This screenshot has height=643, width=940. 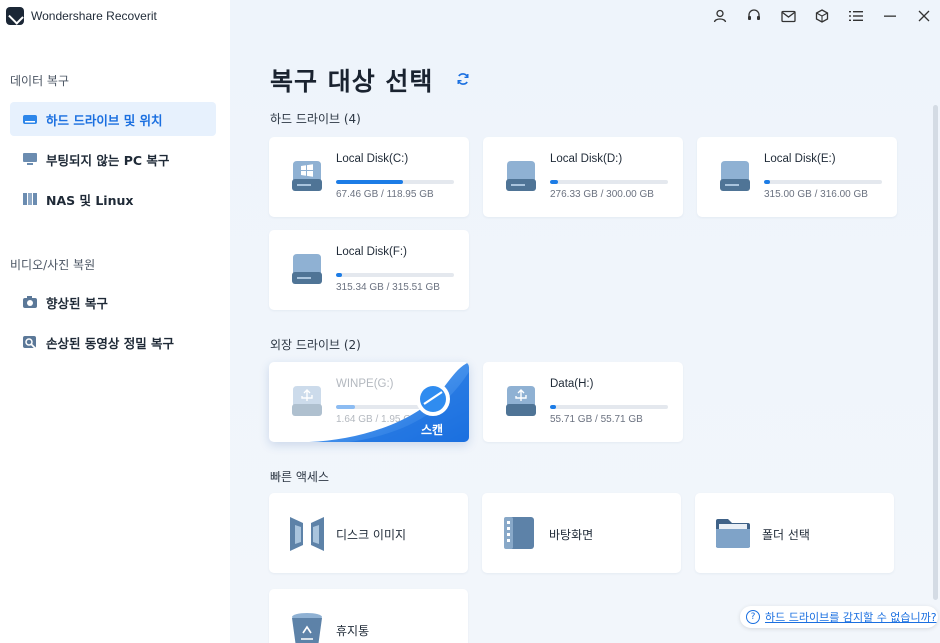 I want to click on help-link-text: 하드 드라이브를 감지할 수 없습니까?, so click(x=851, y=617).